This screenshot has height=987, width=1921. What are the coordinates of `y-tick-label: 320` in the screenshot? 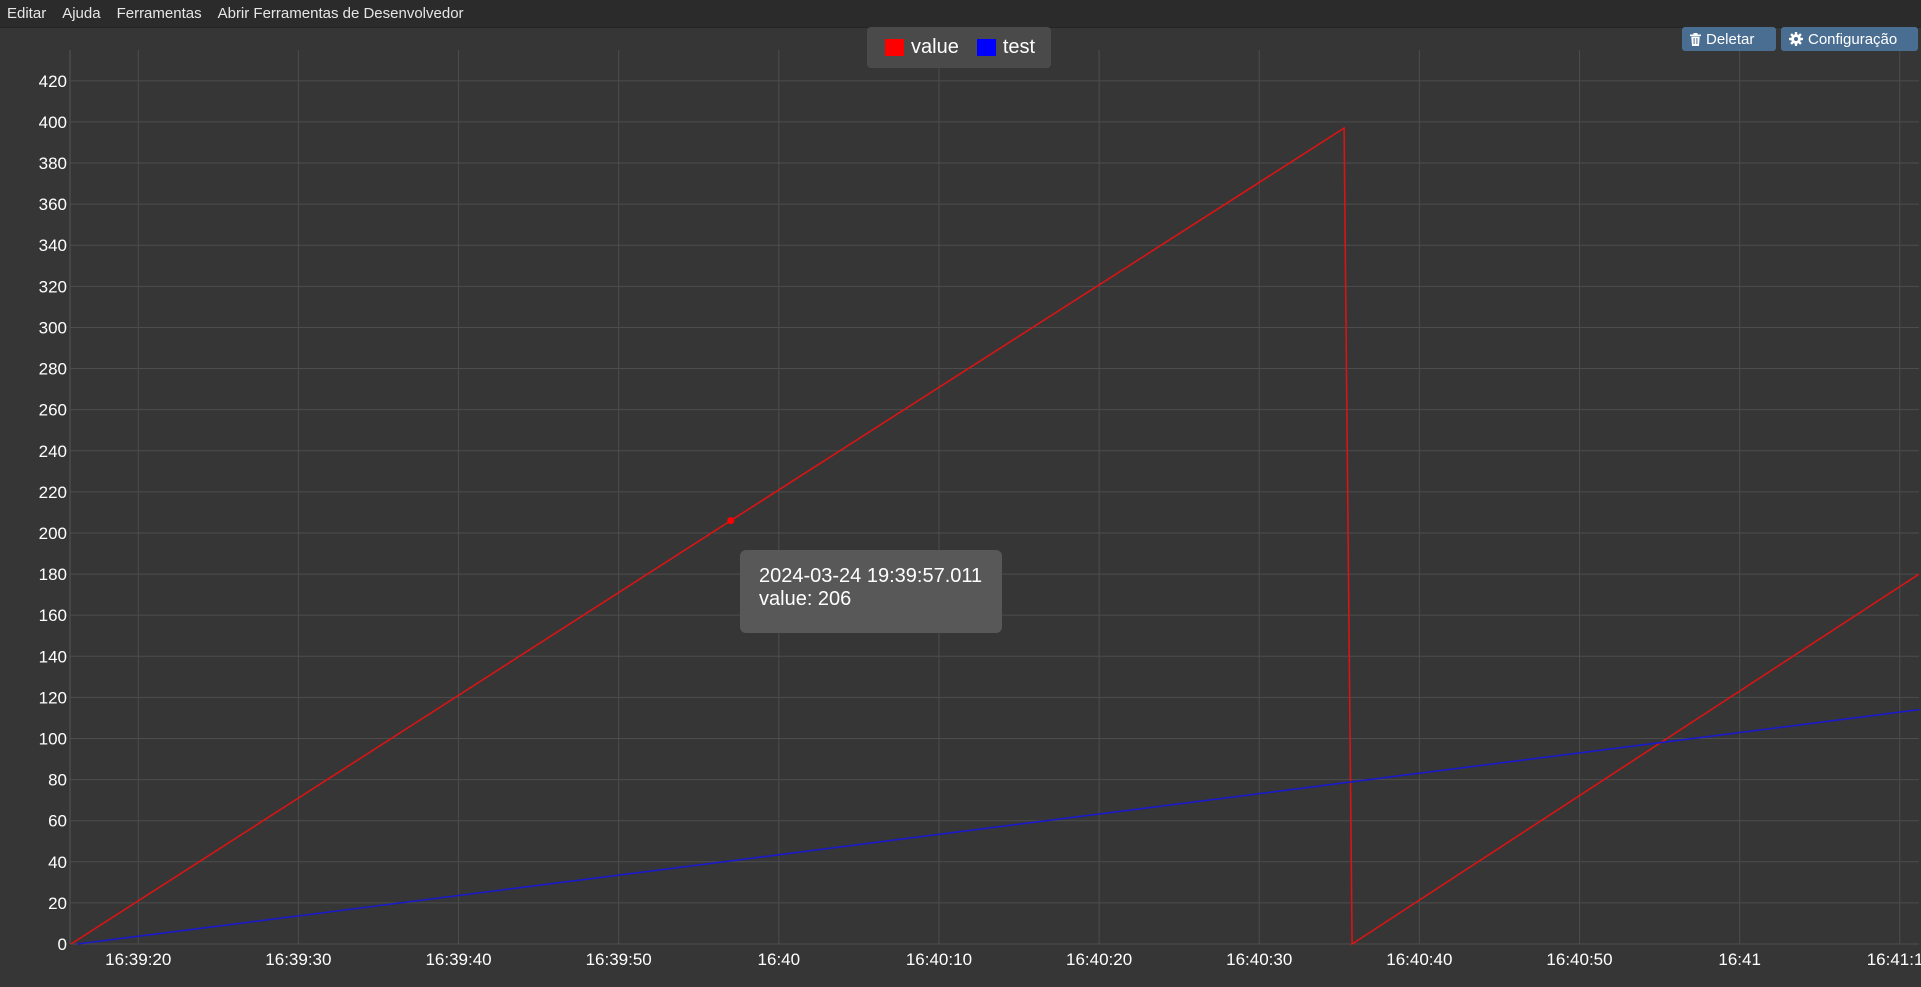 It's located at (53, 286).